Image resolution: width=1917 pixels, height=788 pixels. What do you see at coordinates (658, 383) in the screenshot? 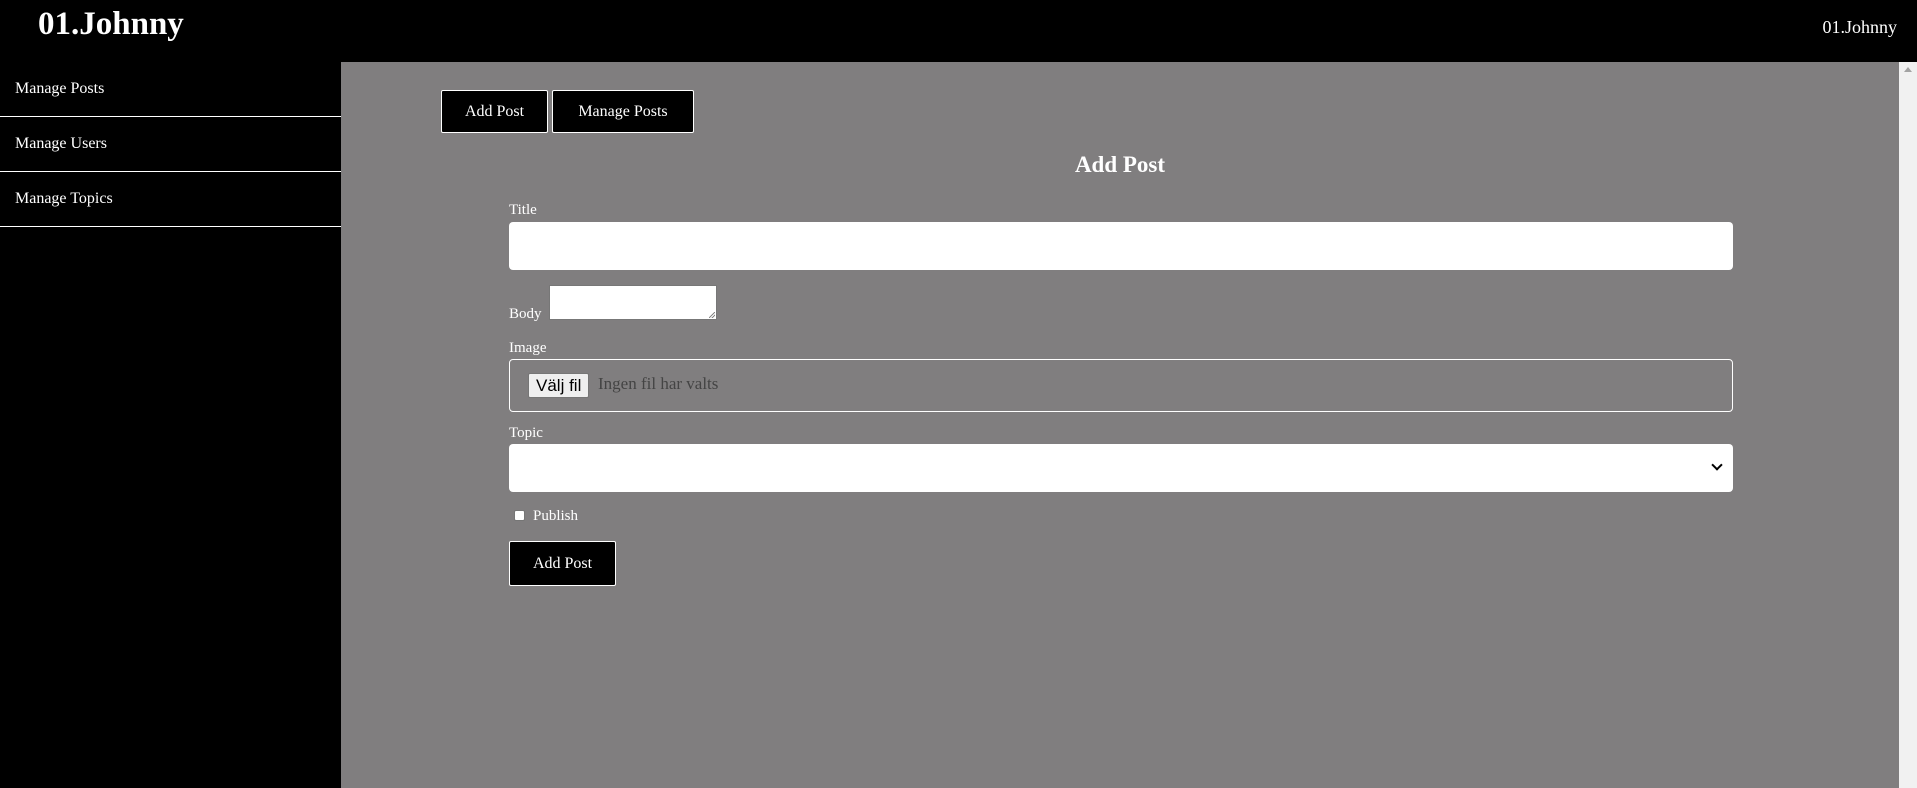
I see `file-status-text: Ingen fil har valts` at bounding box center [658, 383].